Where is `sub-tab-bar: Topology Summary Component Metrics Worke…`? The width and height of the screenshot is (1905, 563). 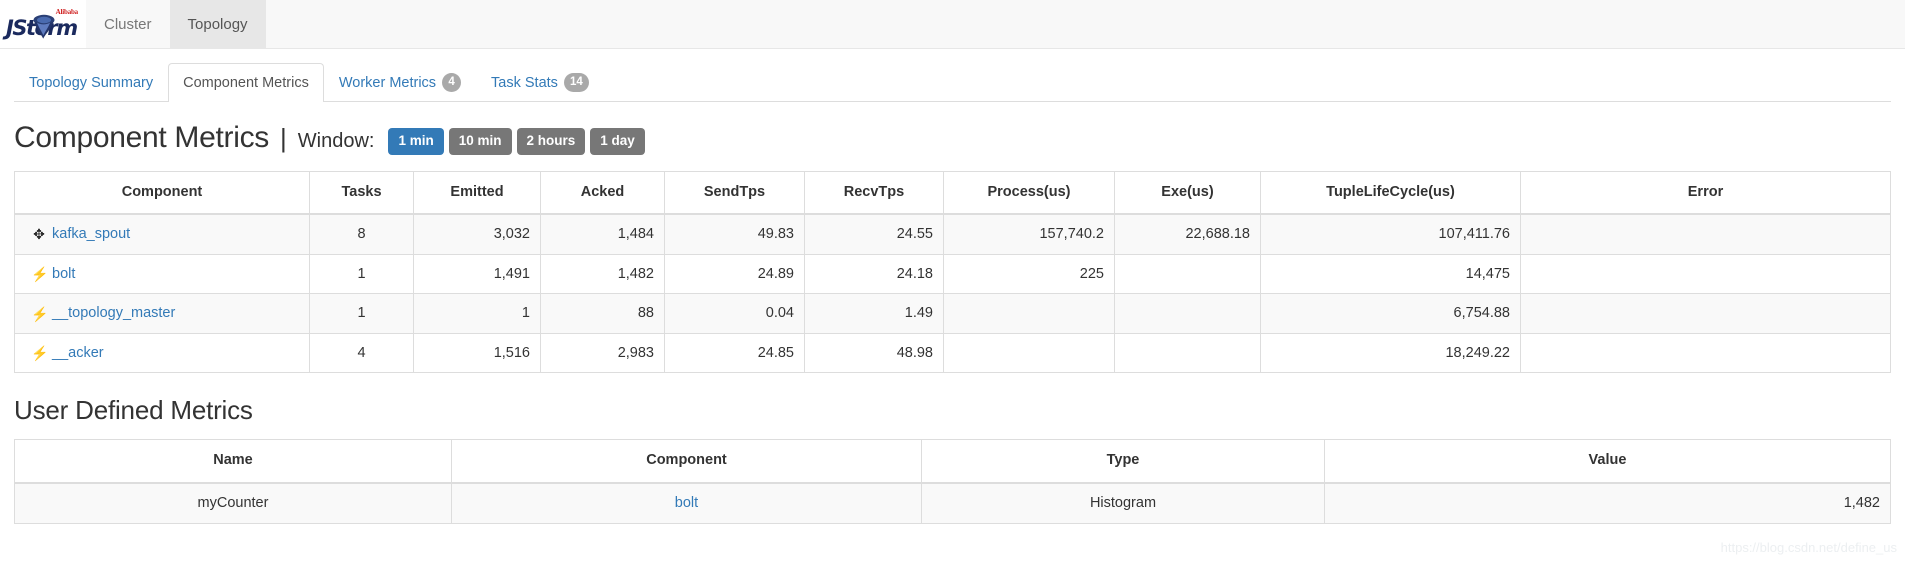 sub-tab-bar: Topology Summary Component Metrics Worke… is located at coordinates (952, 82).